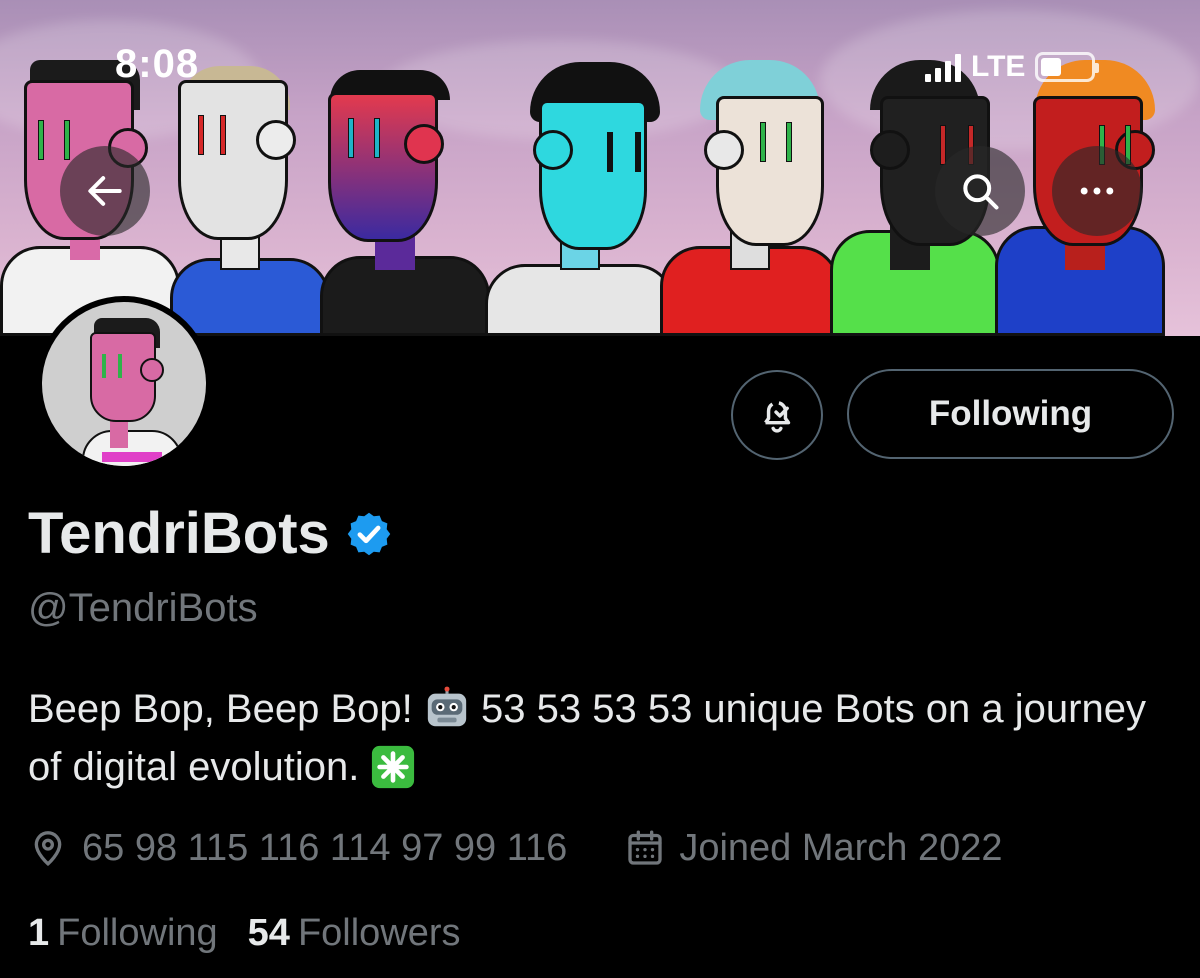  Describe the element at coordinates (750, 168) in the screenshot. I see `banner-bot-light` at that location.